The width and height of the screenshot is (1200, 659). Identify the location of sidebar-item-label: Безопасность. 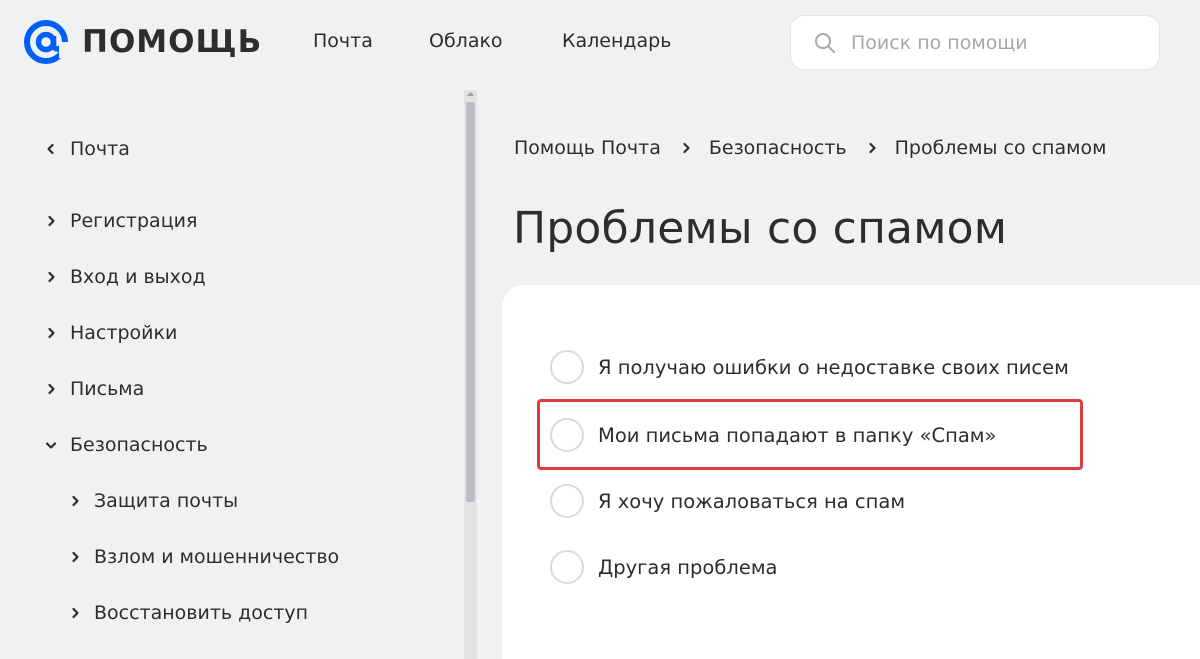
(139, 445).